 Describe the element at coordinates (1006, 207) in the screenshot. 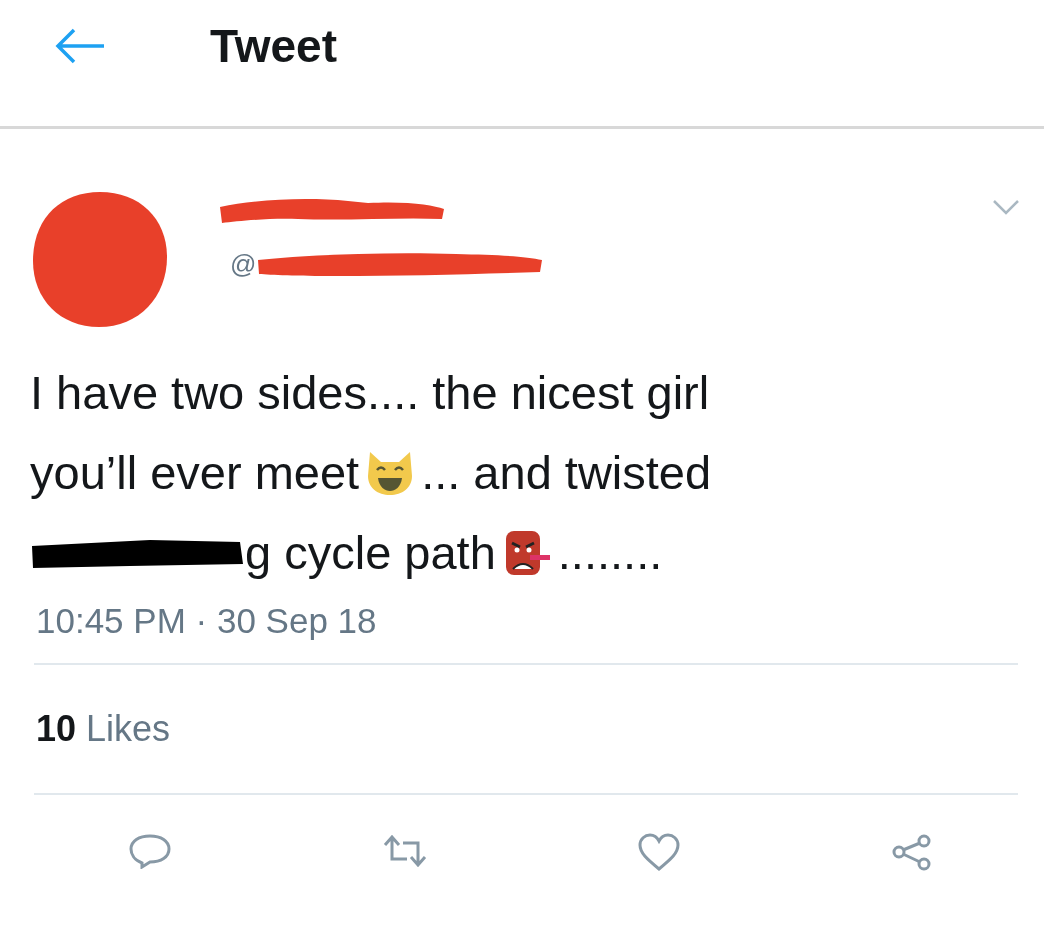

I see `chevron-down-icon` at that location.